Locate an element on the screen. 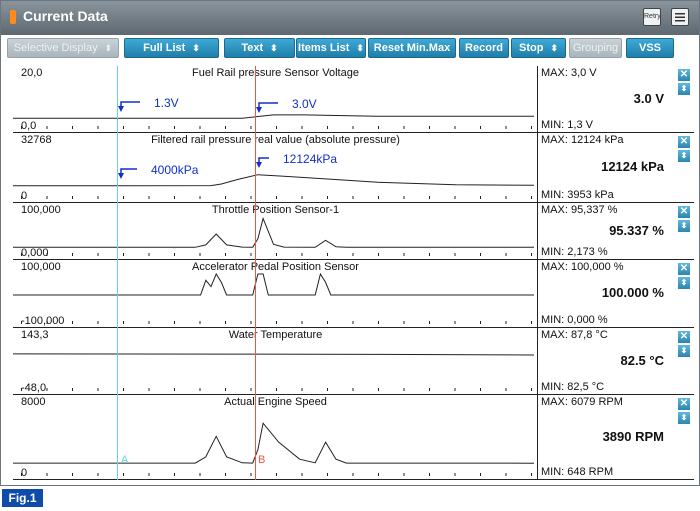  min-value: MIN: 1,3 V is located at coordinates (567, 125).